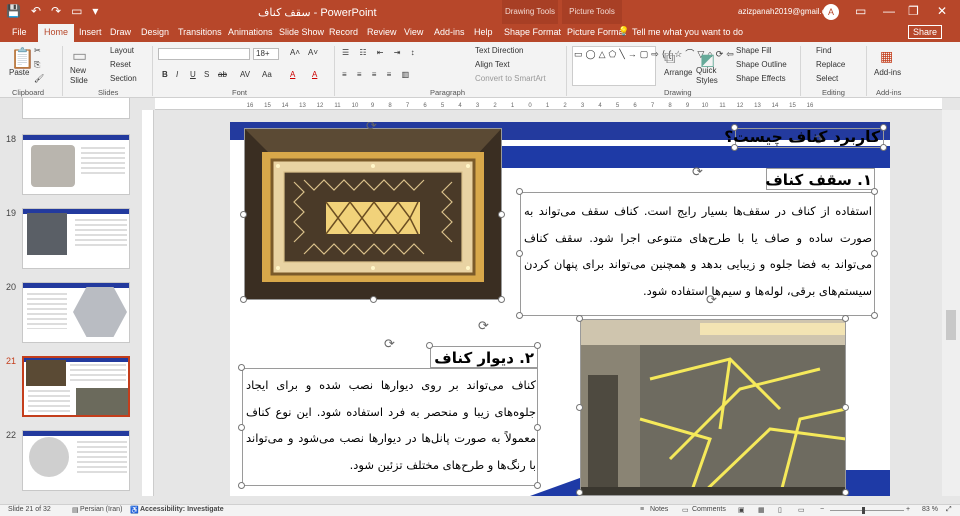 This screenshot has width=960, height=516. What do you see at coordinates (659, 509) in the screenshot?
I see `notes-button: Notes` at bounding box center [659, 509].